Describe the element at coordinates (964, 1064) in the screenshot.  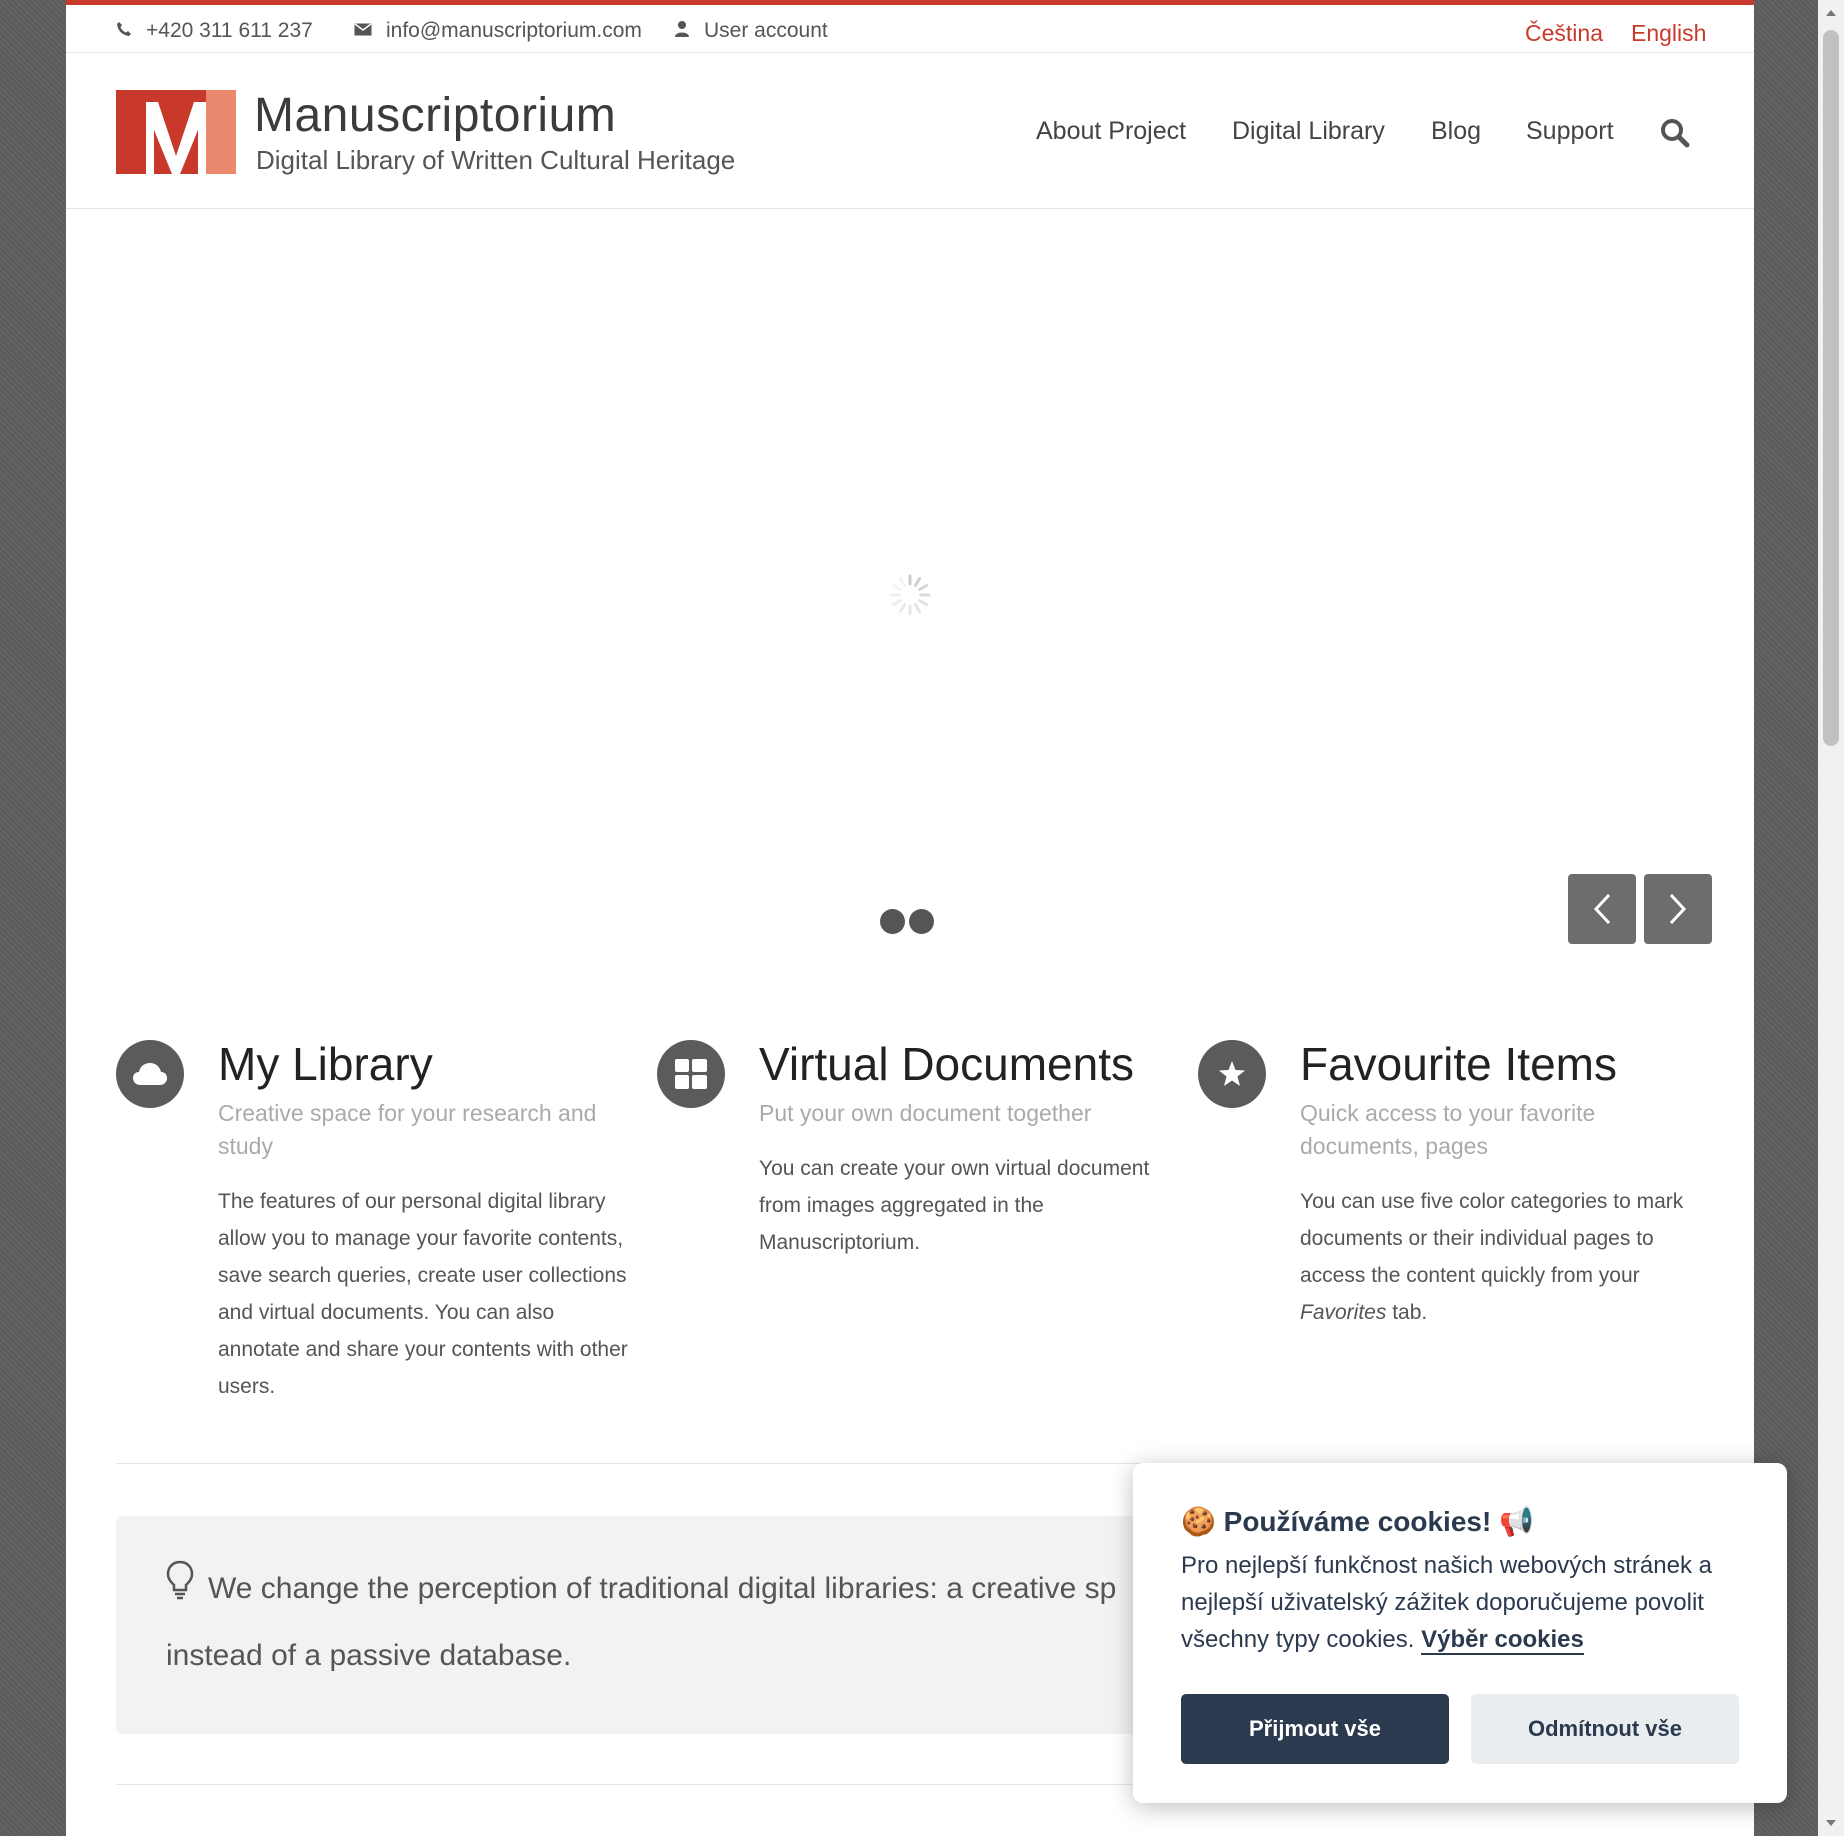
I see `feature-title: Virtual Documents` at that location.